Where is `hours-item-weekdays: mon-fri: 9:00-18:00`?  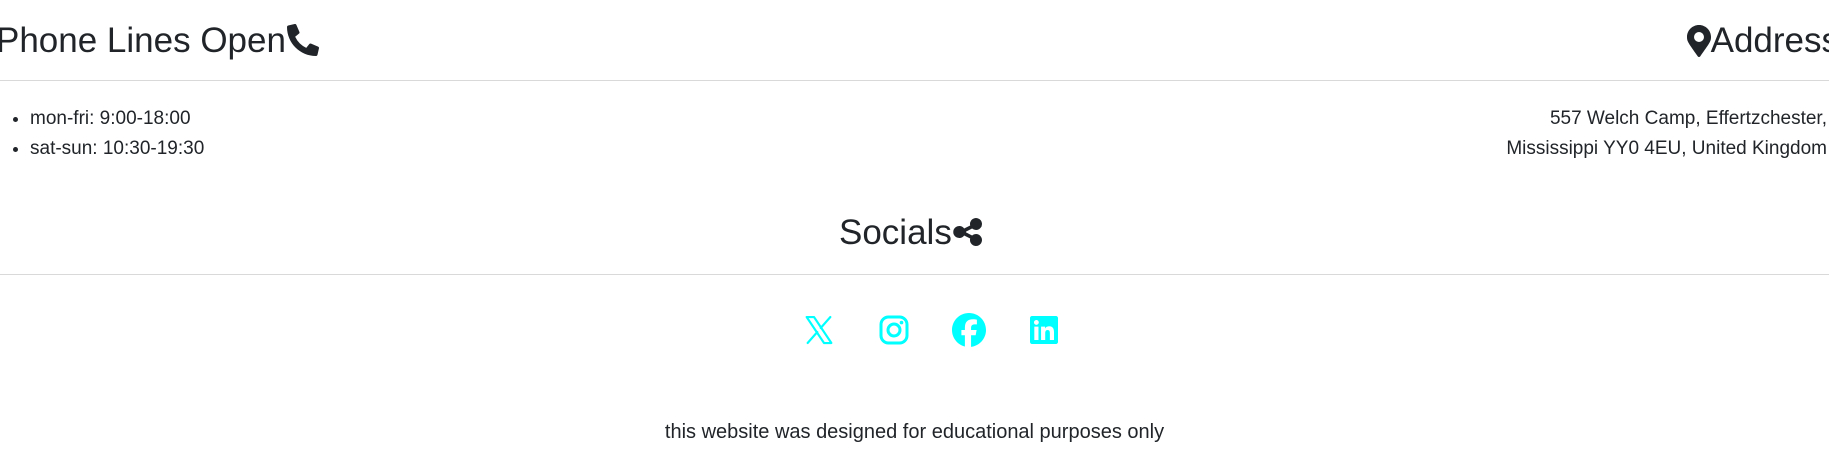
hours-item-weekdays: mon-fri: 9:00-18:00 is located at coordinates (117, 119).